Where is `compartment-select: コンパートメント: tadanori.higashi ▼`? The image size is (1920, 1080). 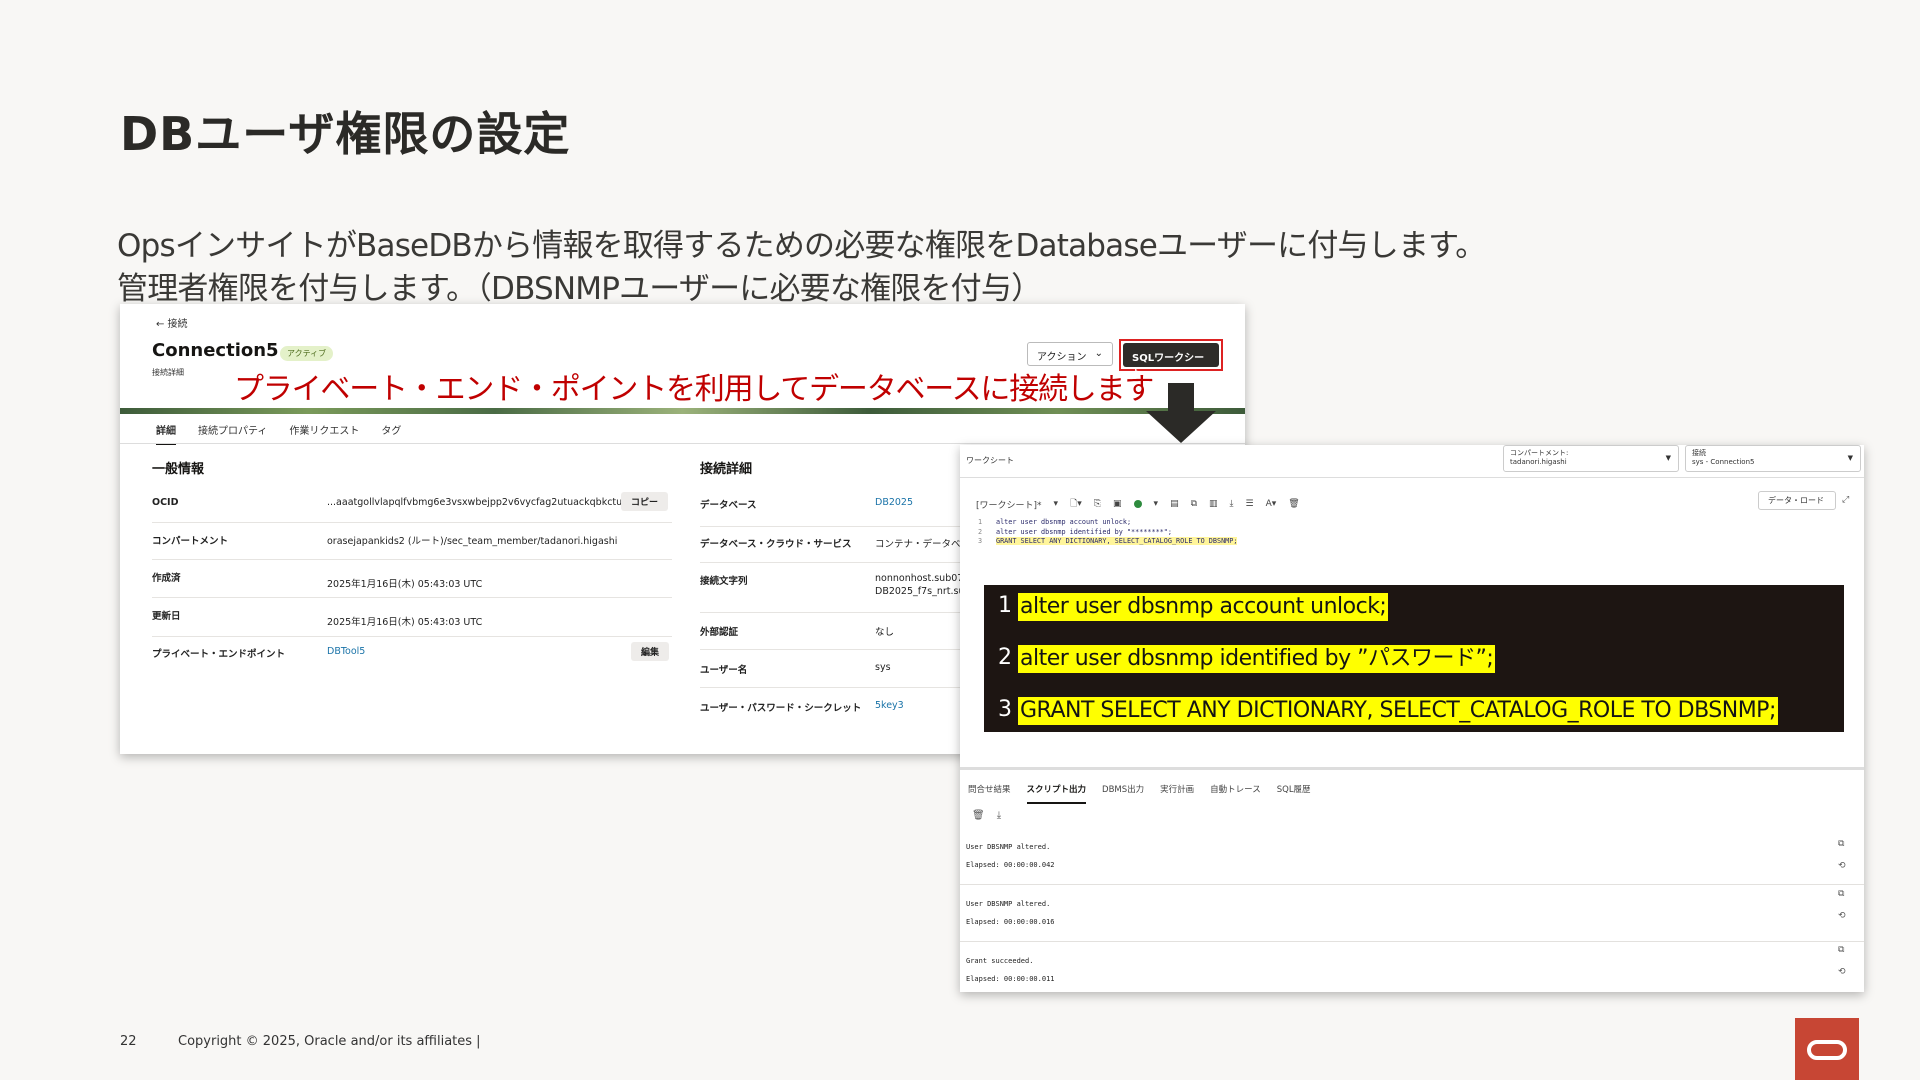 compartment-select: コンパートメント: tadanori.higashi ▼ is located at coordinates (1591, 458).